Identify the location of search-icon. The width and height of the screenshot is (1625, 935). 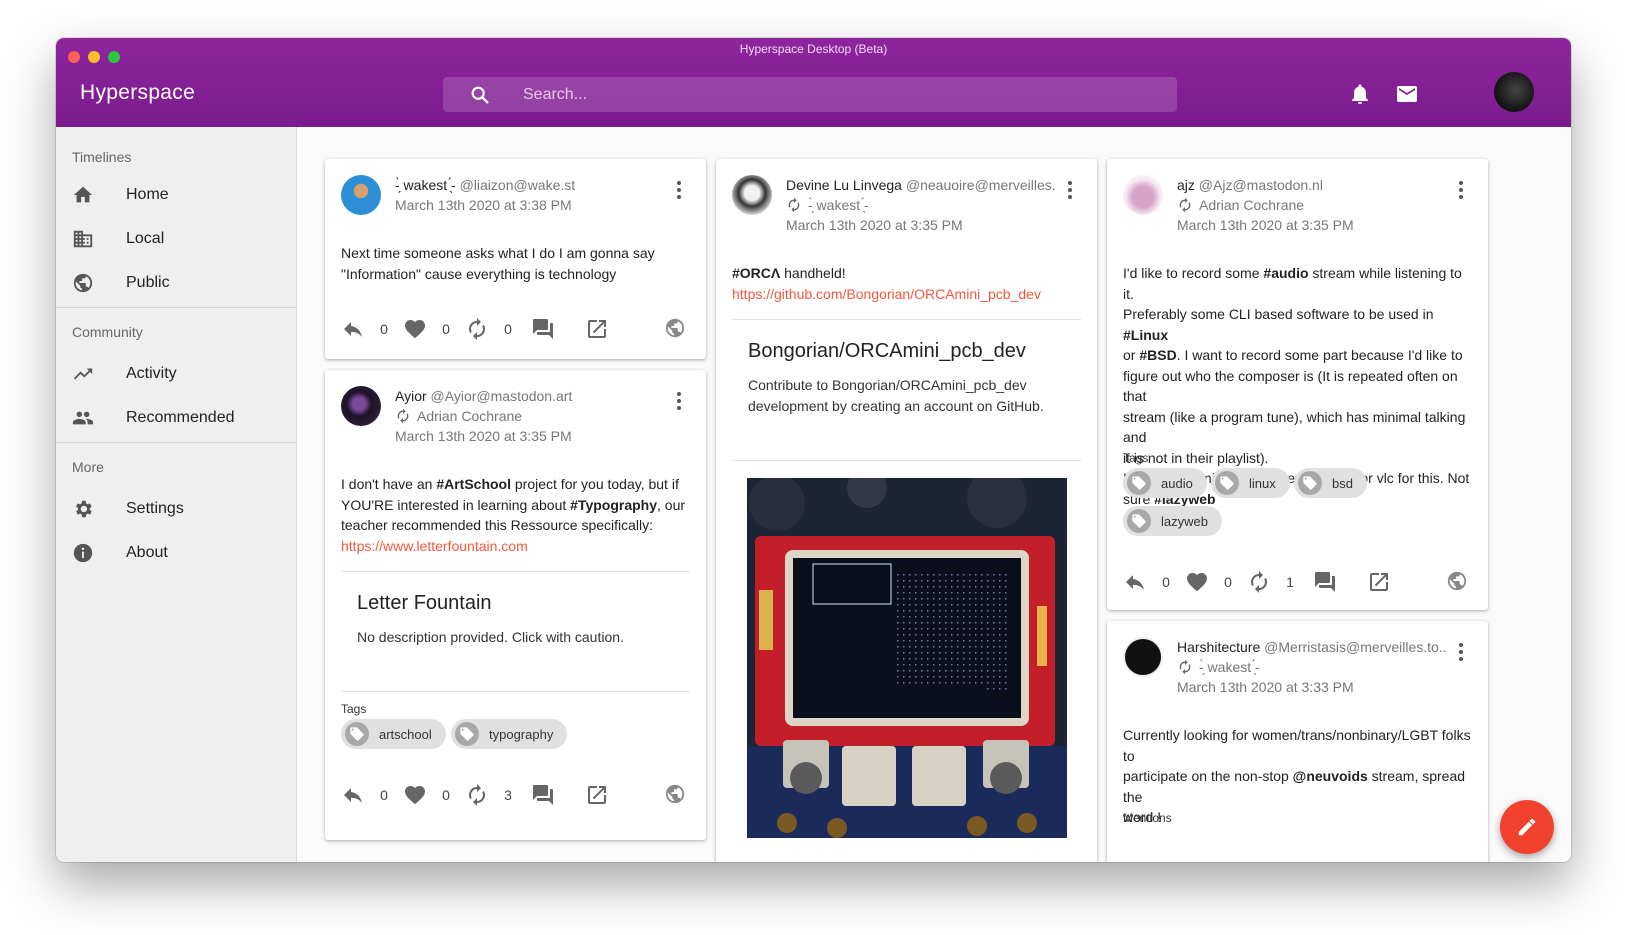
(480, 95).